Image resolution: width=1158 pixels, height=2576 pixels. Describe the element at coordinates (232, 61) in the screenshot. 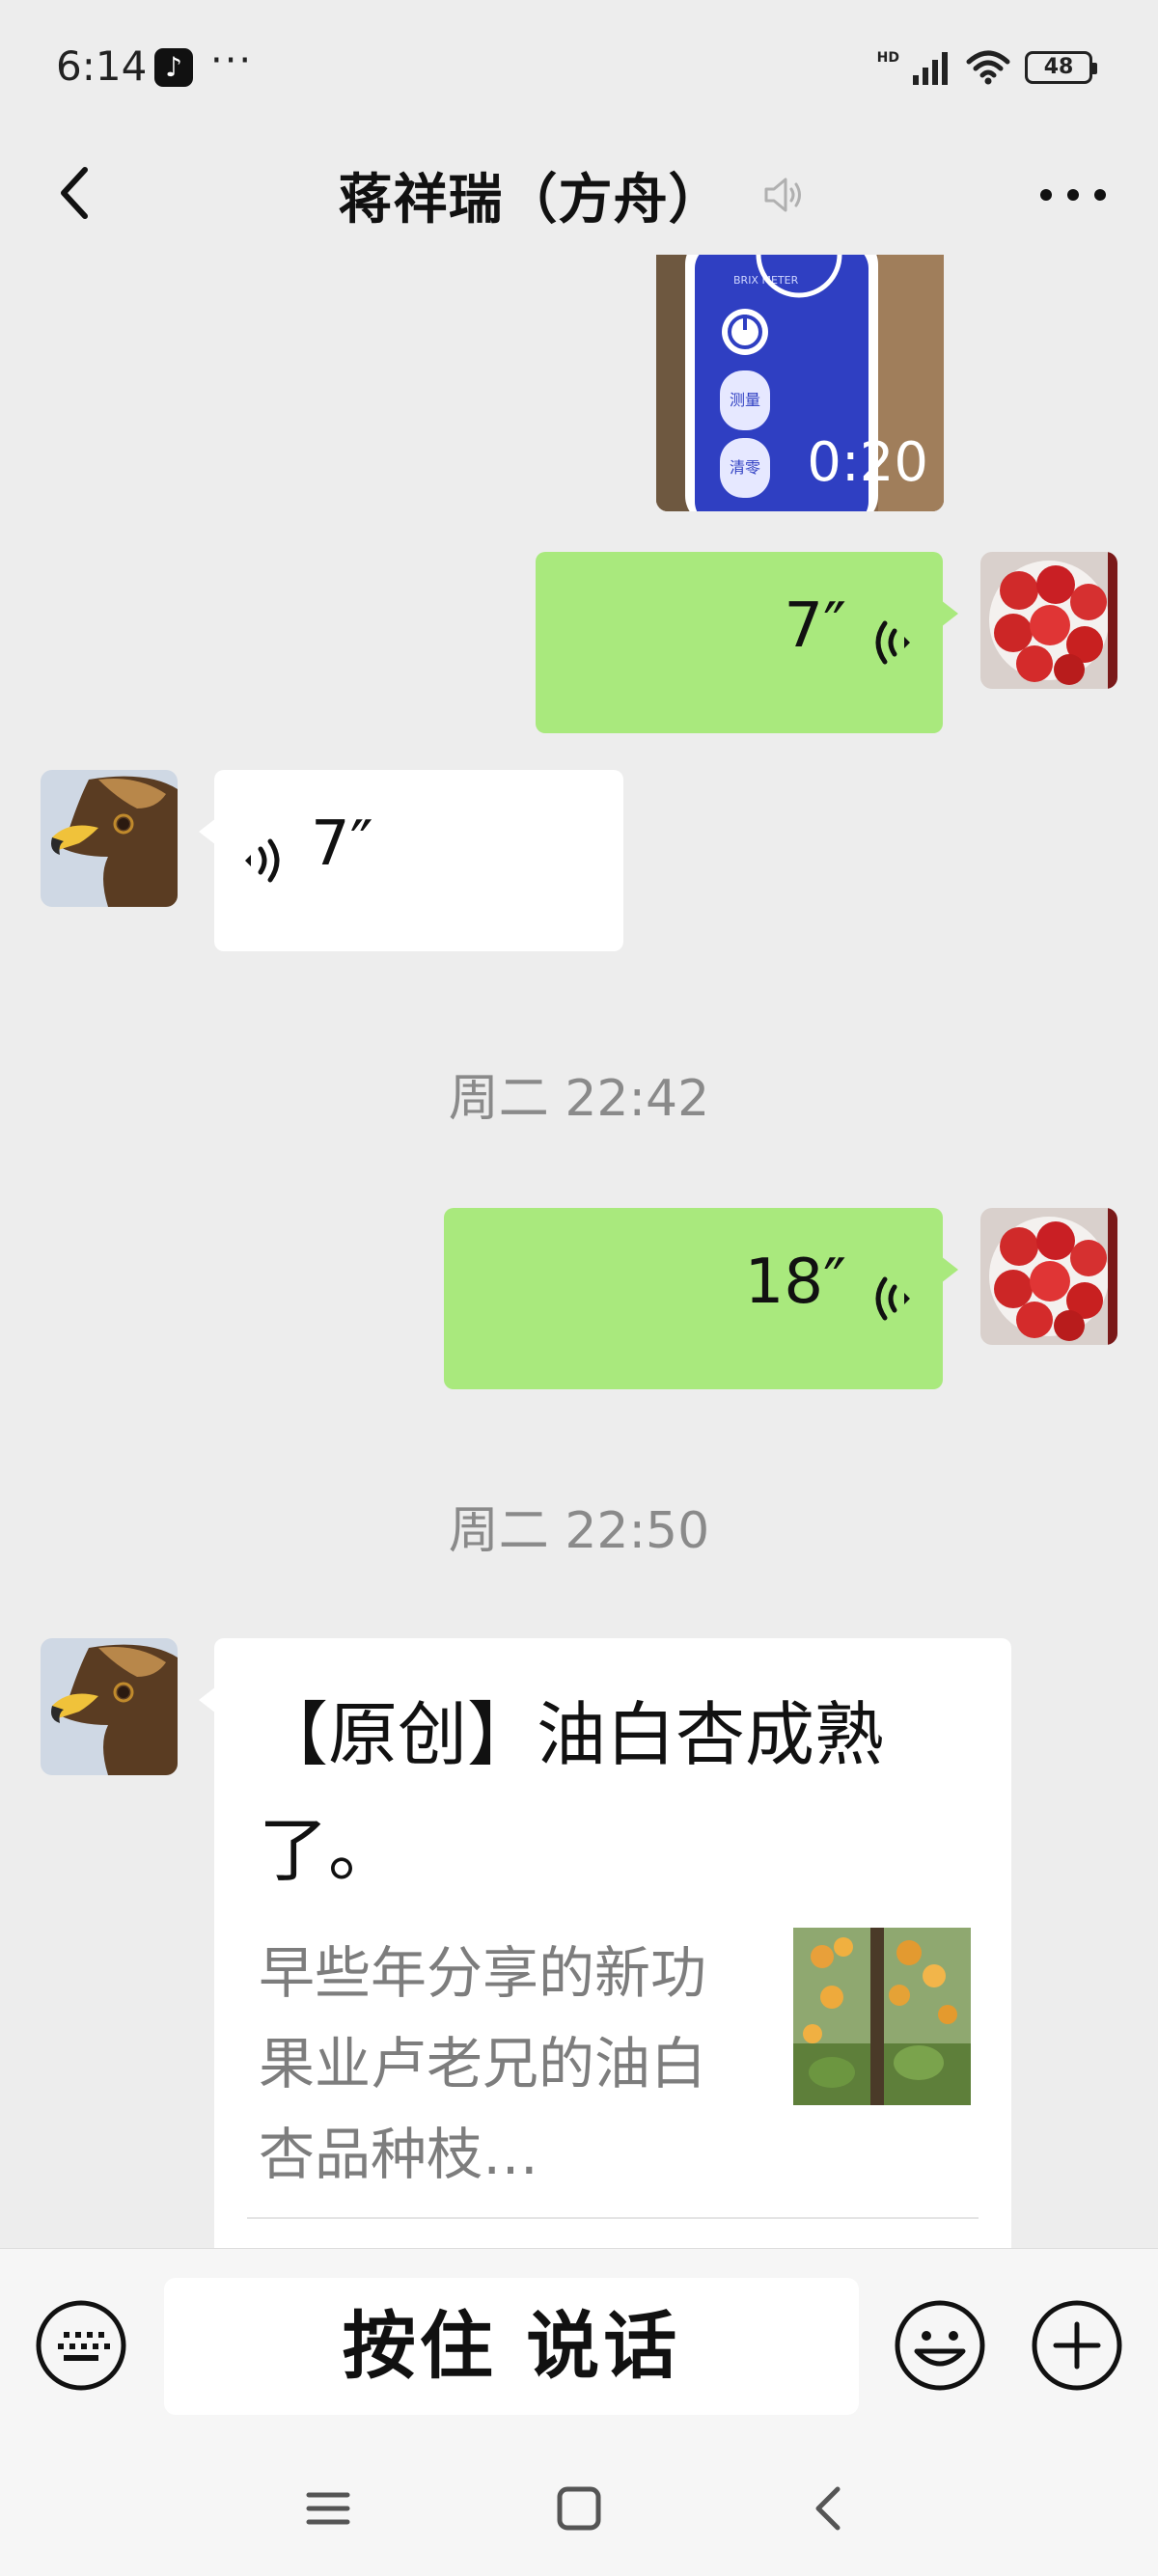

I see `notification-more-icon: ···` at that location.